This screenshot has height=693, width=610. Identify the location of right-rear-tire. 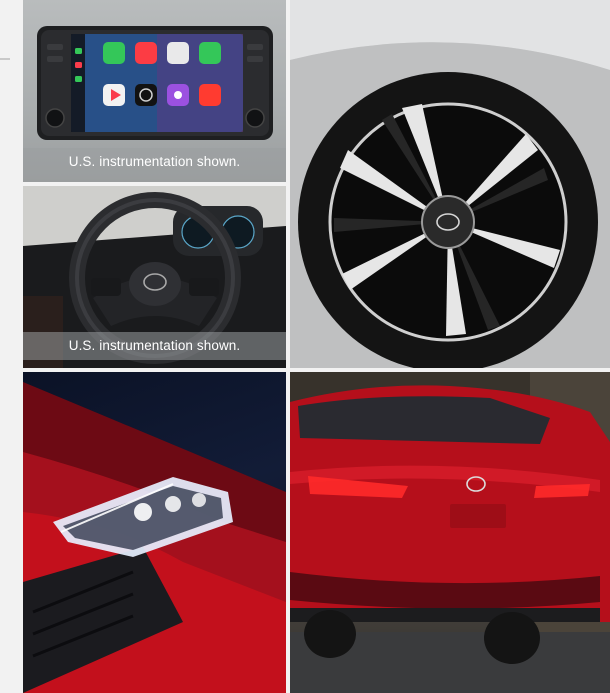
(512, 638).